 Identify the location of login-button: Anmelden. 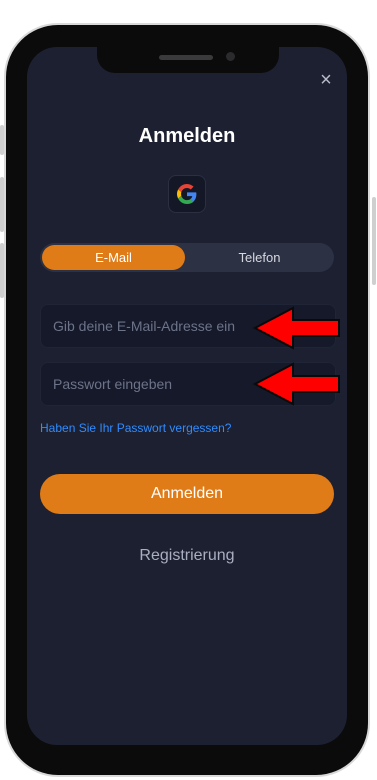
(187, 494).